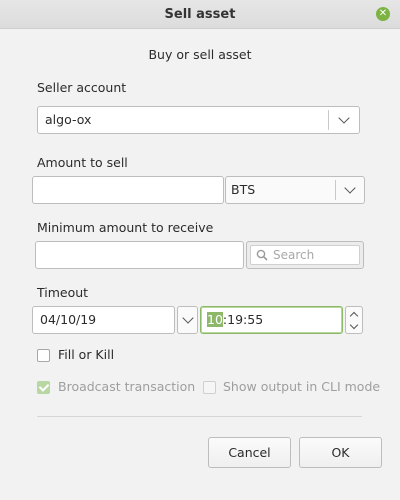 The image size is (400, 500). Describe the element at coordinates (68, 119) in the screenshot. I see `seller-account-value: algo-ox` at that location.